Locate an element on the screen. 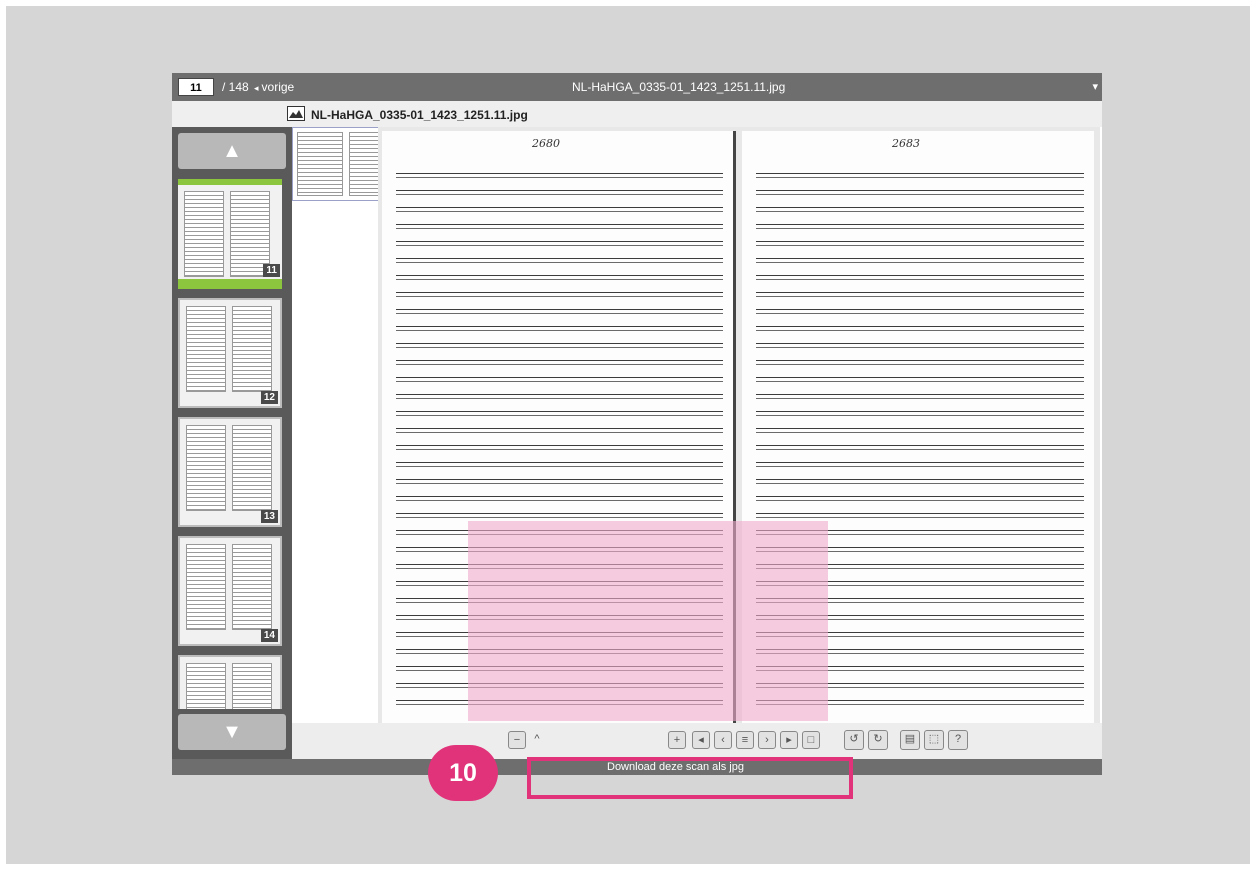 This screenshot has height=870, width=1255. next-page-icon: › is located at coordinates (767, 740).